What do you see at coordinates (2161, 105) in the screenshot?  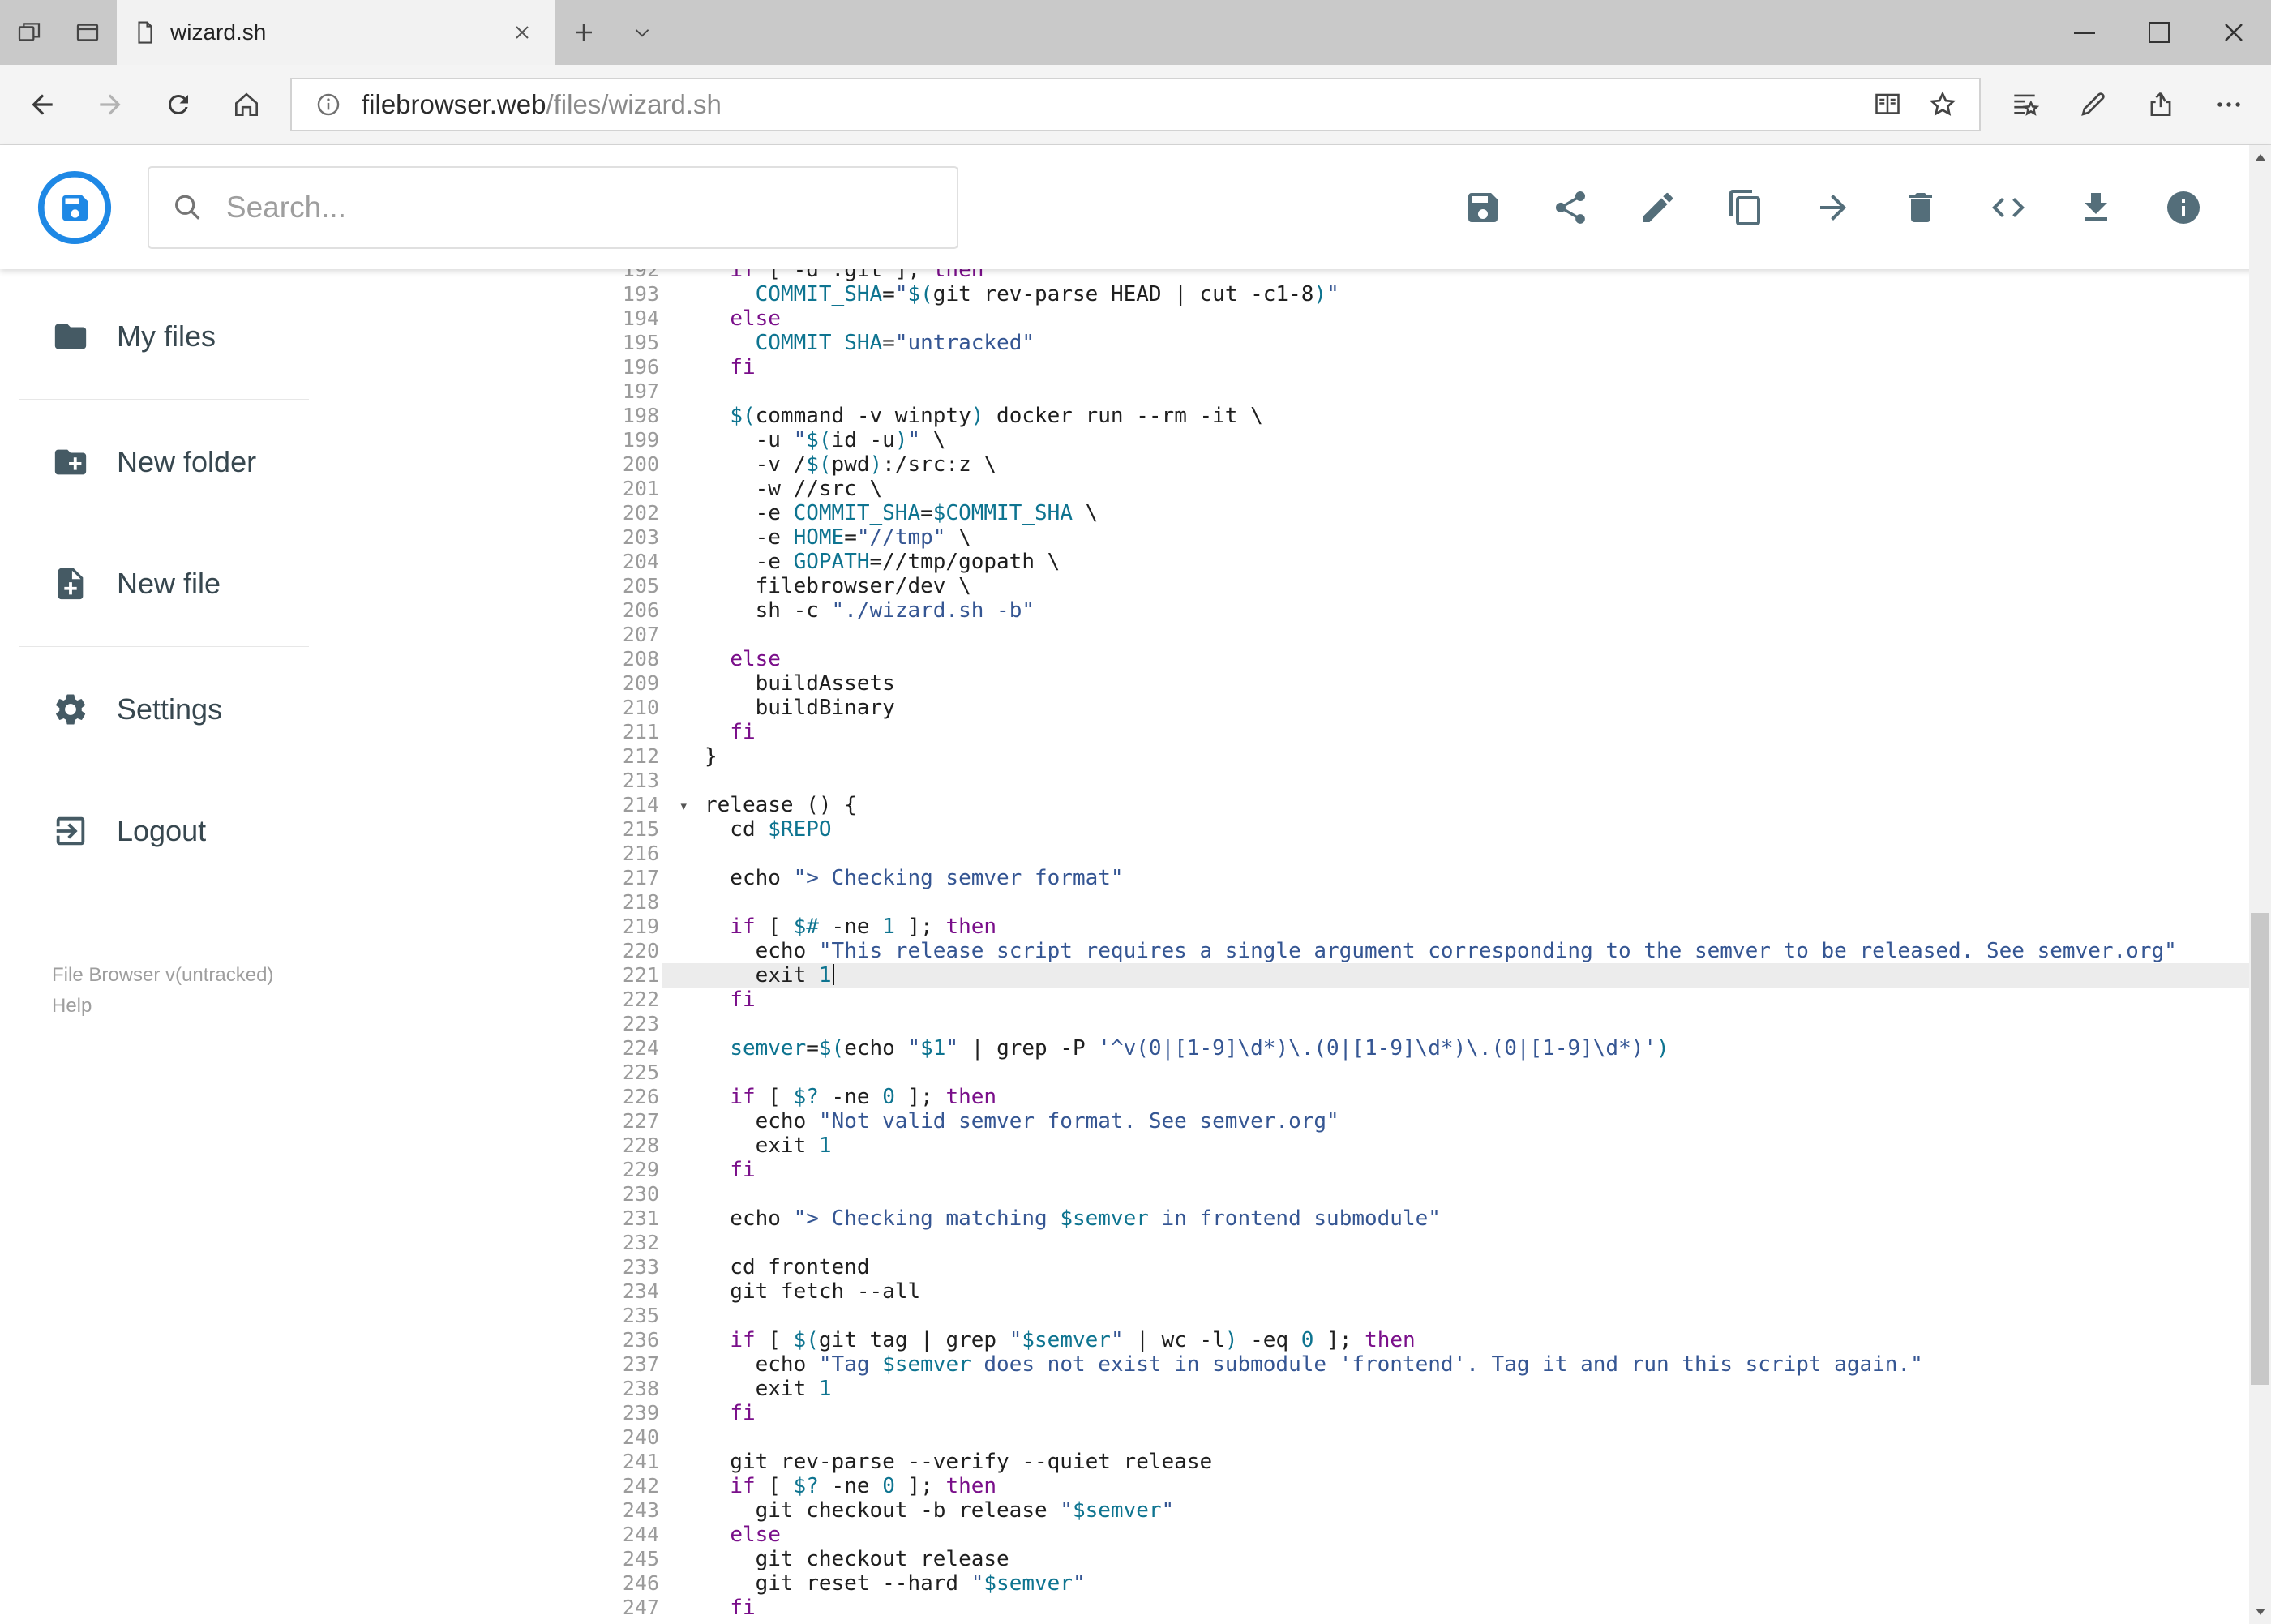 I see `share-button` at bounding box center [2161, 105].